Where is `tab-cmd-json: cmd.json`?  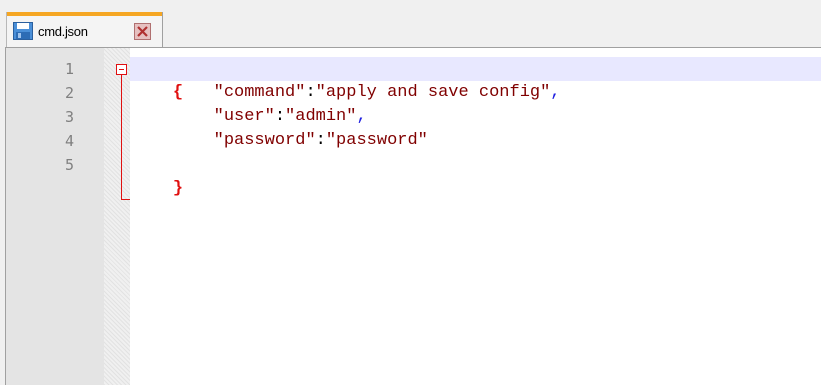 tab-cmd-json: cmd.json is located at coordinates (84, 29).